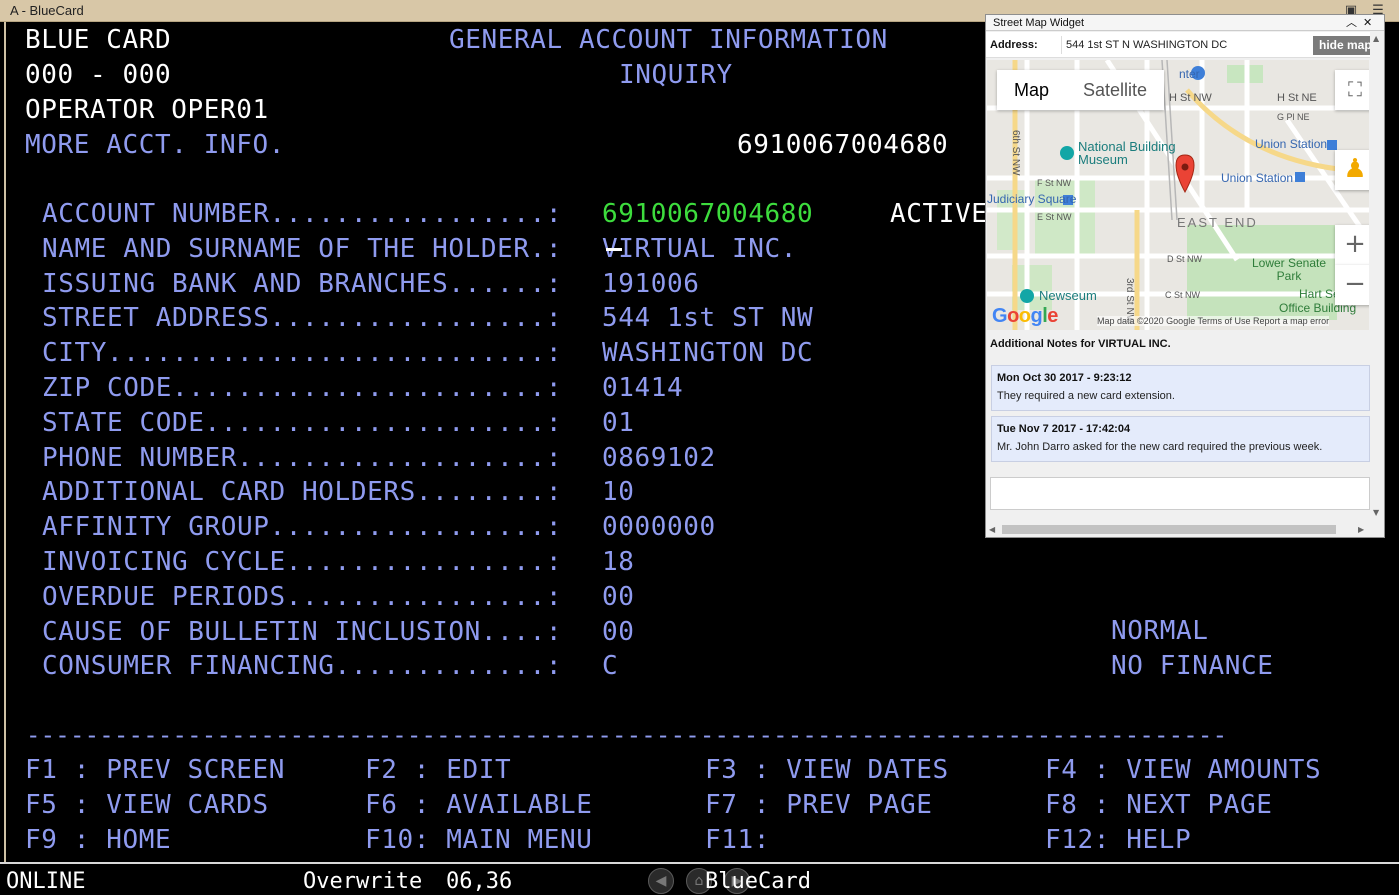 The image size is (1399, 895). I want to click on finance-status: NO FINANCE, so click(1192, 666).